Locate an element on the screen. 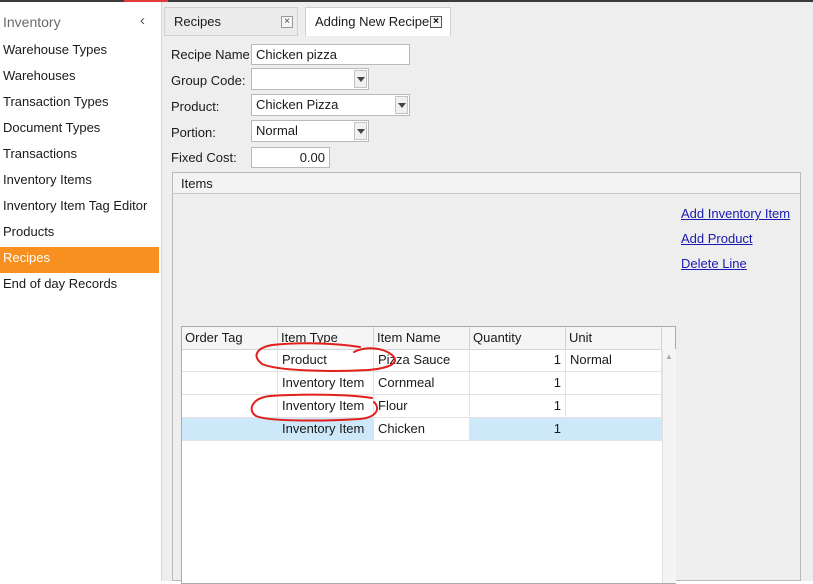 Image resolution: width=813 pixels, height=584 pixels. column-header-unit: Unit is located at coordinates (614, 338).